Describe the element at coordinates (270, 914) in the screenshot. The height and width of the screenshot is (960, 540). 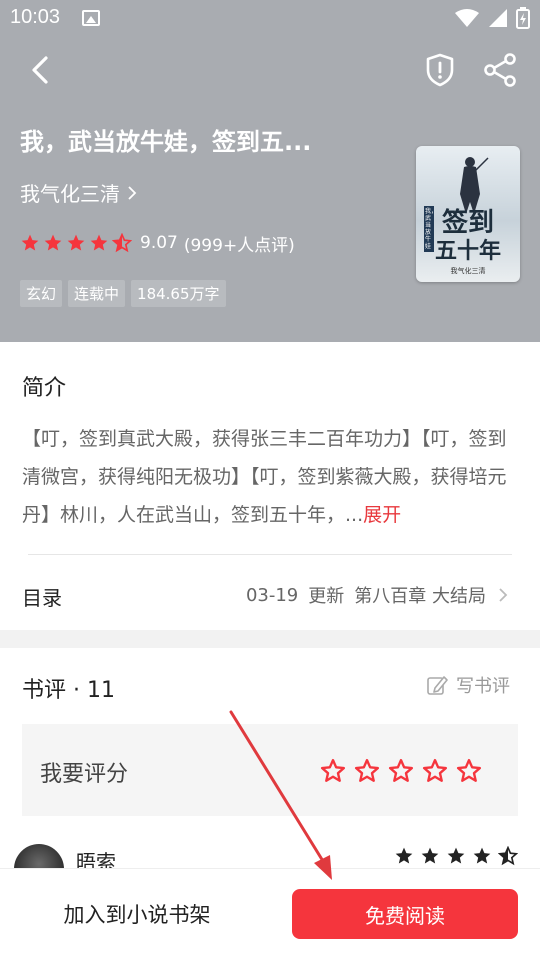
I see `bottom-bar: 加入到小说书架 免费阅读` at that location.